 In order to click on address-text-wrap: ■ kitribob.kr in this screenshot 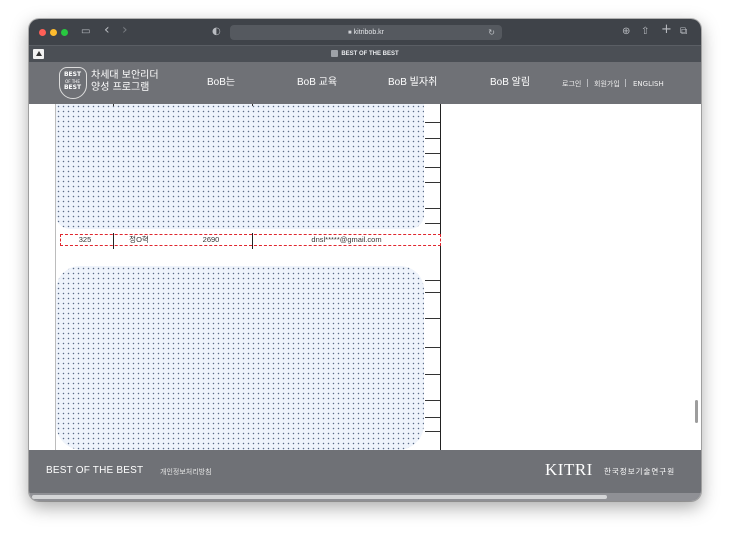, I will do `click(366, 32)`.